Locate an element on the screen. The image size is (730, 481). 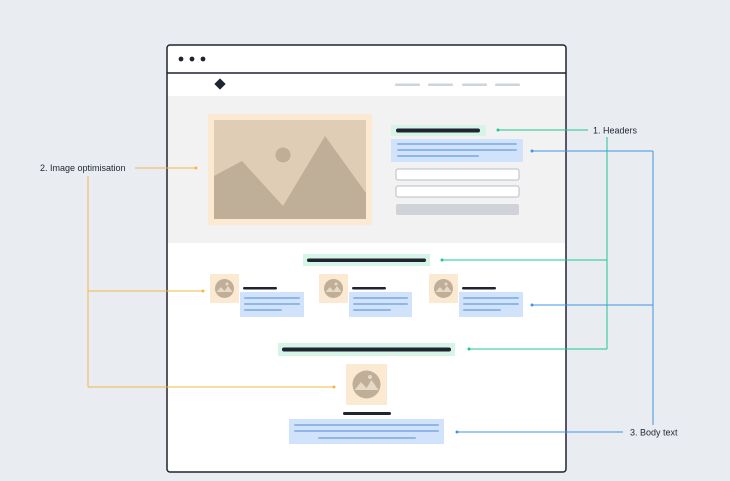
hero-heading-line is located at coordinates (438, 130).